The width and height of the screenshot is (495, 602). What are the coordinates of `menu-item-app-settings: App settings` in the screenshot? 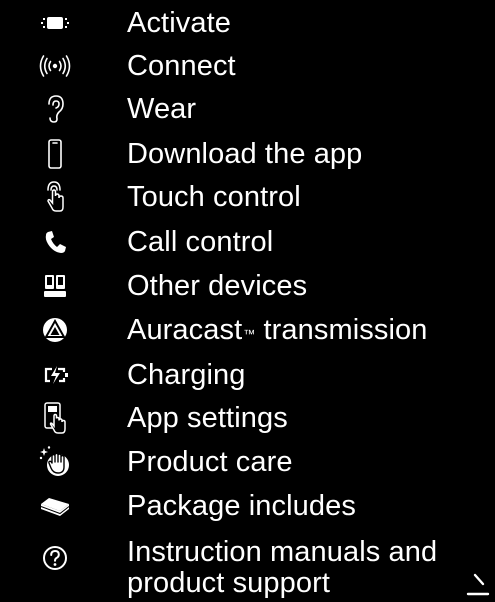 It's located at (247, 418).